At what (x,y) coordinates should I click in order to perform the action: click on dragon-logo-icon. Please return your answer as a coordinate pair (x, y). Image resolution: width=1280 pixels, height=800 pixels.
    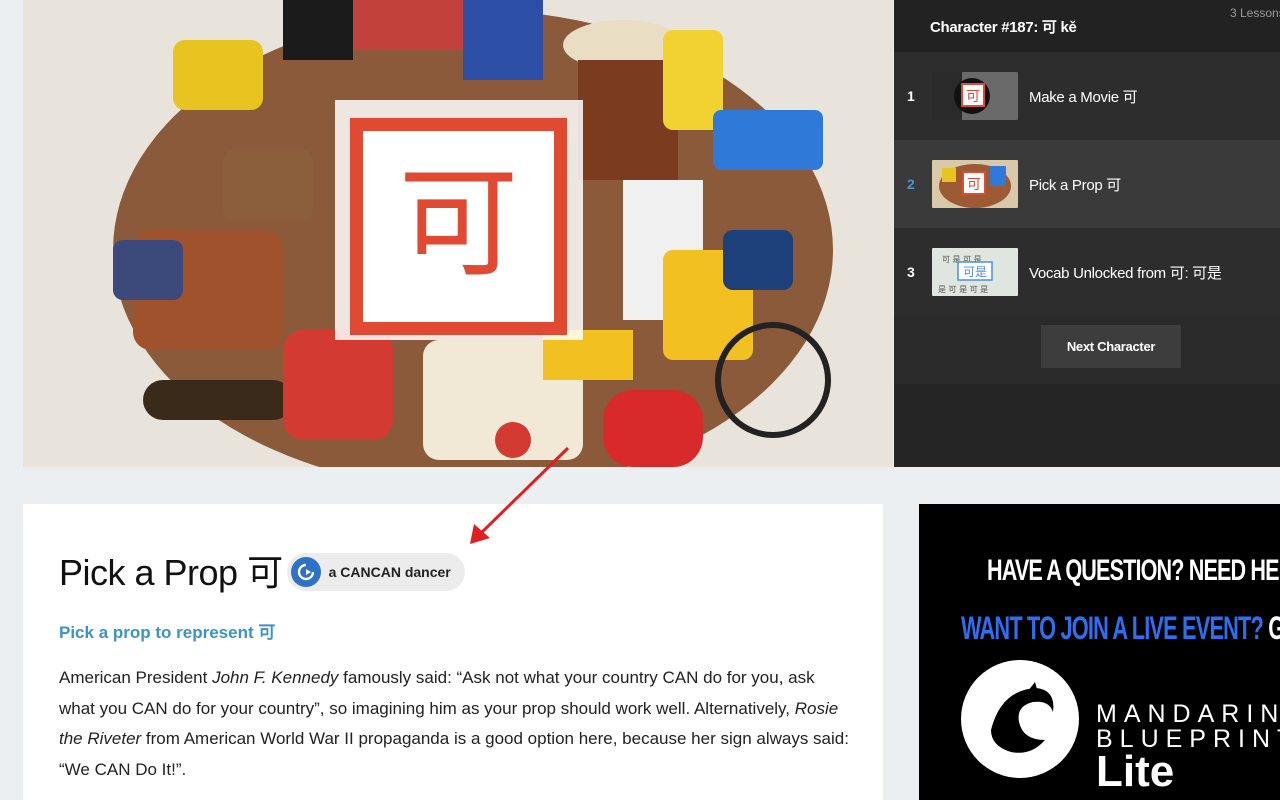
    Looking at the image, I should click on (1020, 719).